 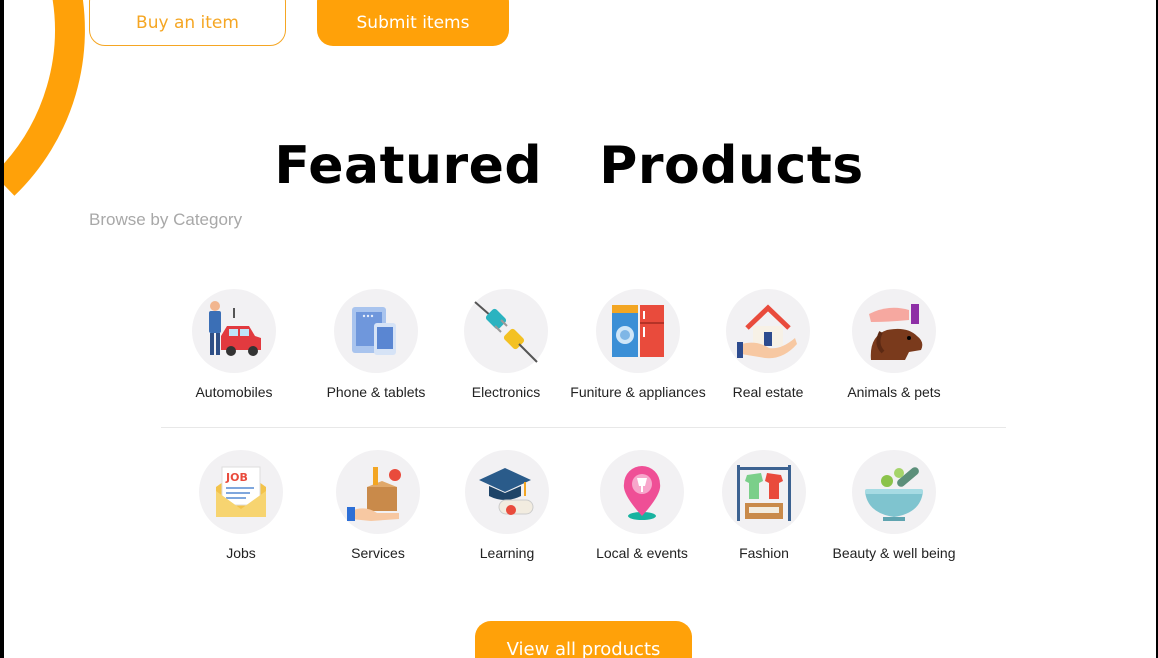 I want to click on category-label: Animals & pets, so click(x=894, y=392).